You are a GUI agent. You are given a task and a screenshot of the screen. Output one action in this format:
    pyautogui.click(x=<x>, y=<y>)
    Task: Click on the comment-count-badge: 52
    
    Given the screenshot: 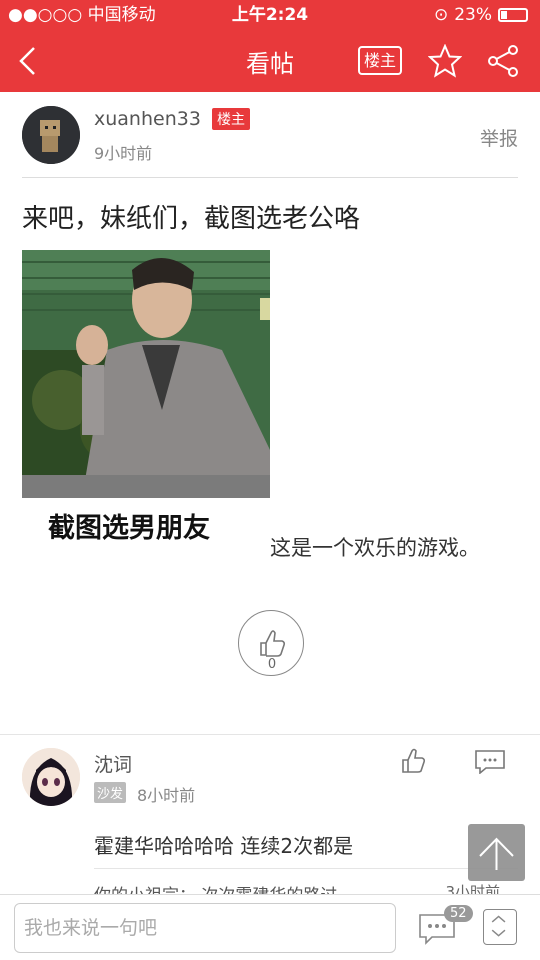 What is the action you would take?
    pyautogui.click(x=458, y=913)
    